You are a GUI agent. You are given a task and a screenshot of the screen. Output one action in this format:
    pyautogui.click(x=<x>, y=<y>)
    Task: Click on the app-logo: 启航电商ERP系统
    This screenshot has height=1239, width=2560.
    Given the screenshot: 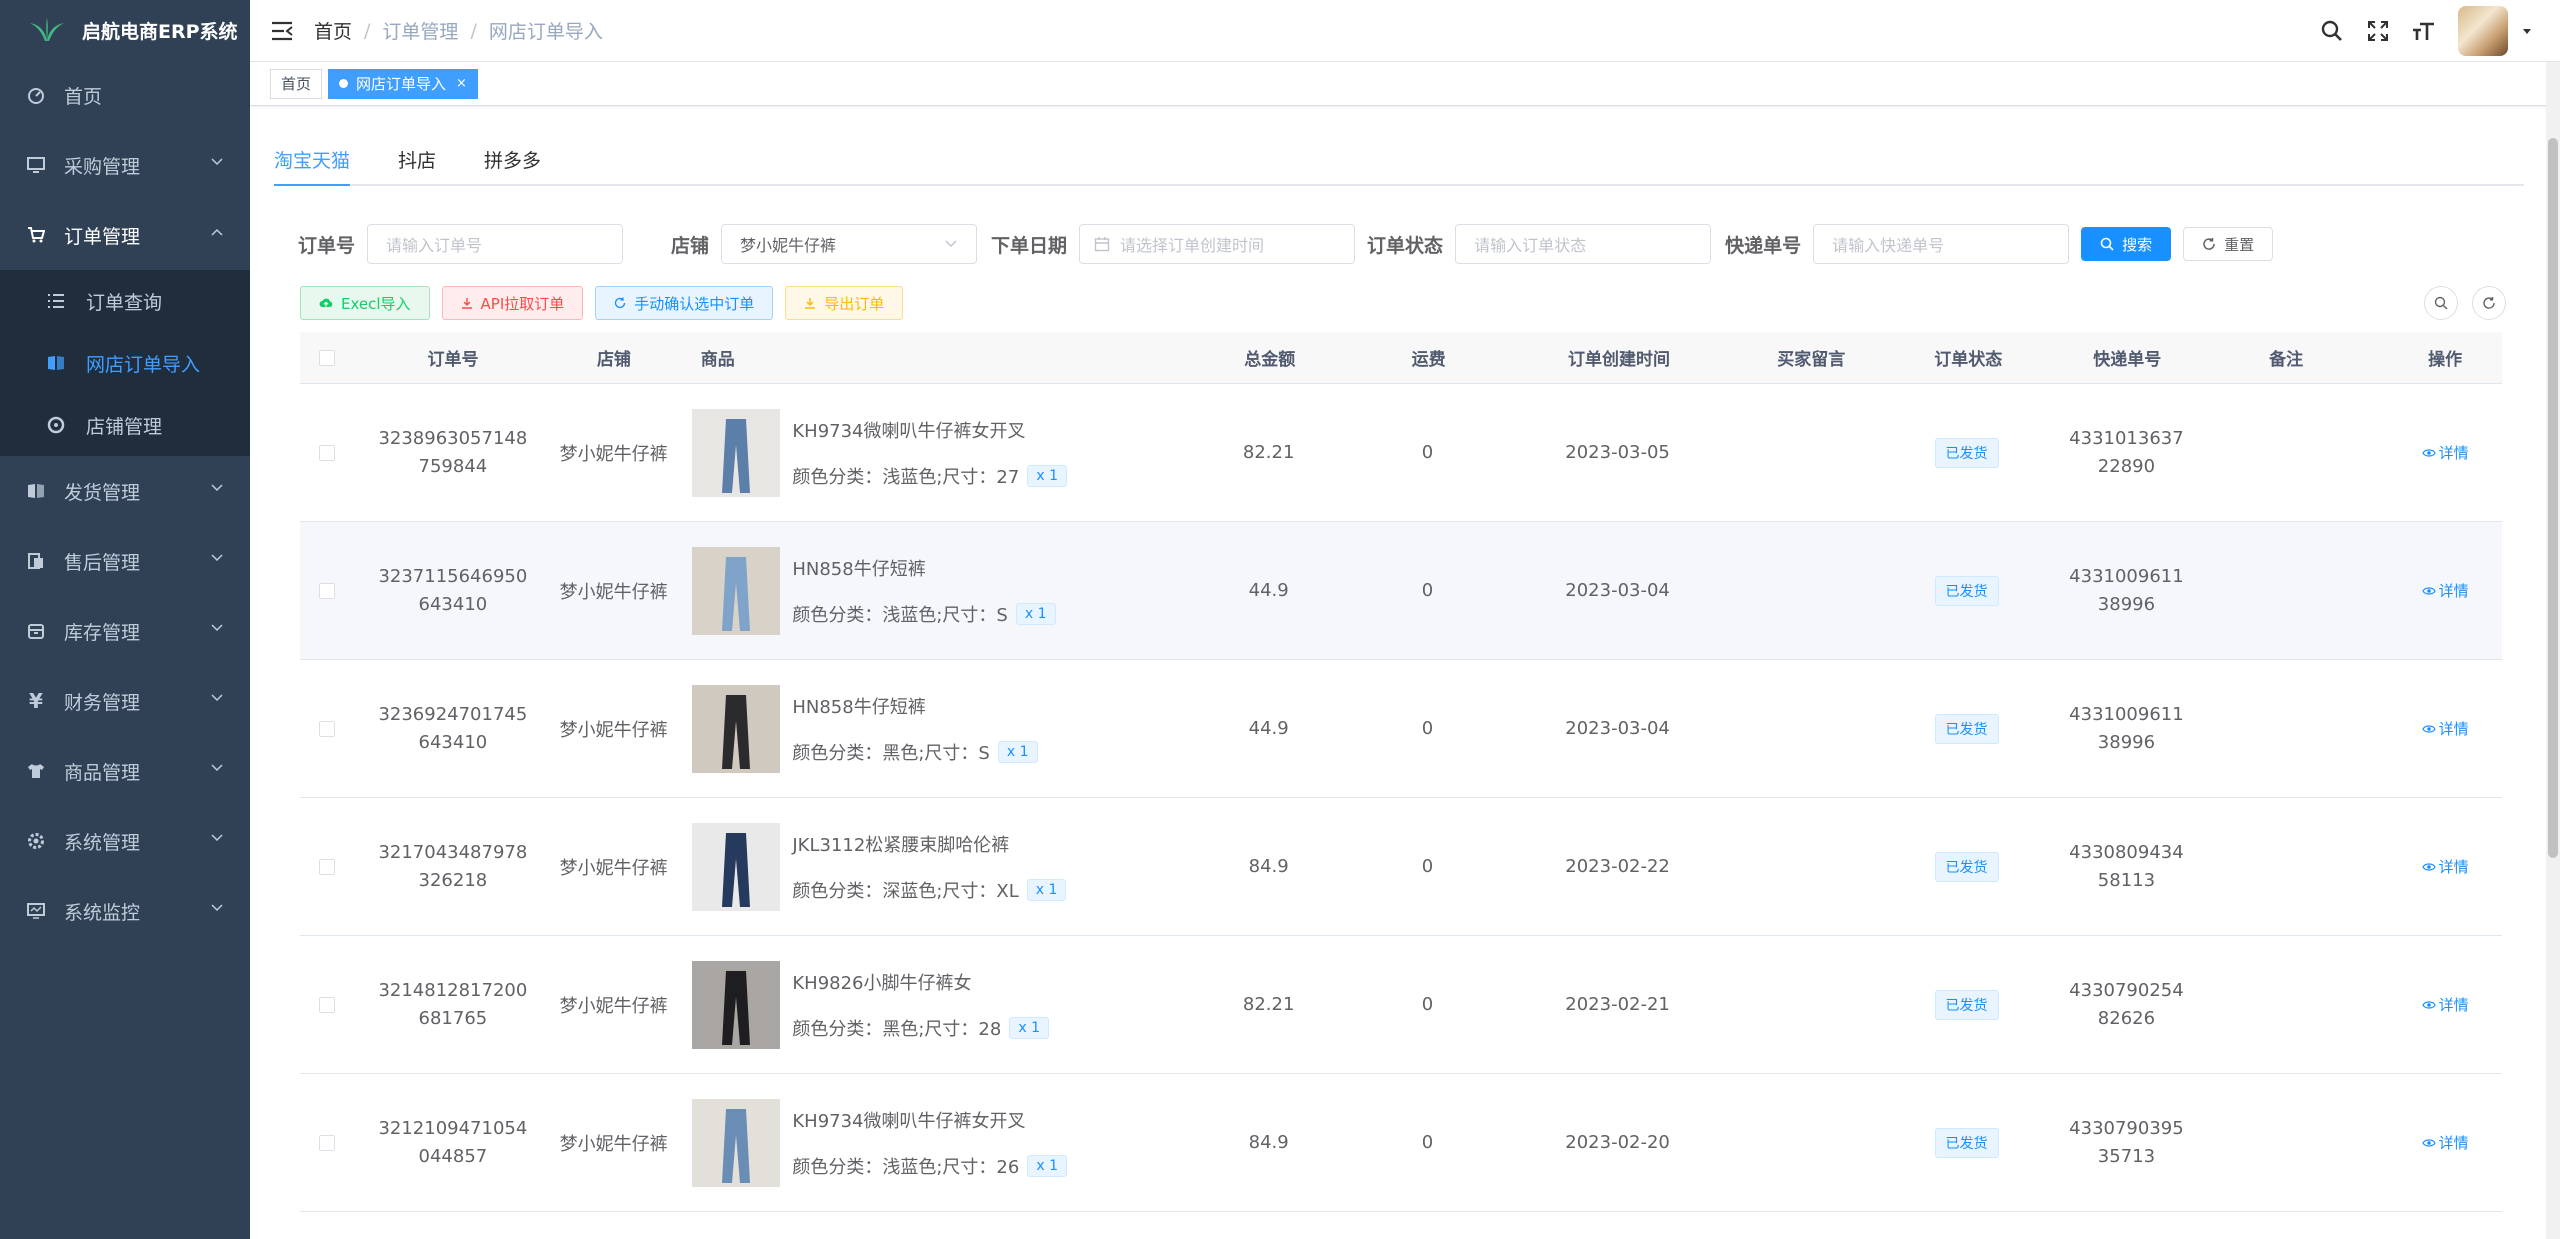 What is the action you would take?
    pyautogui.click(x=125, y=30)
    